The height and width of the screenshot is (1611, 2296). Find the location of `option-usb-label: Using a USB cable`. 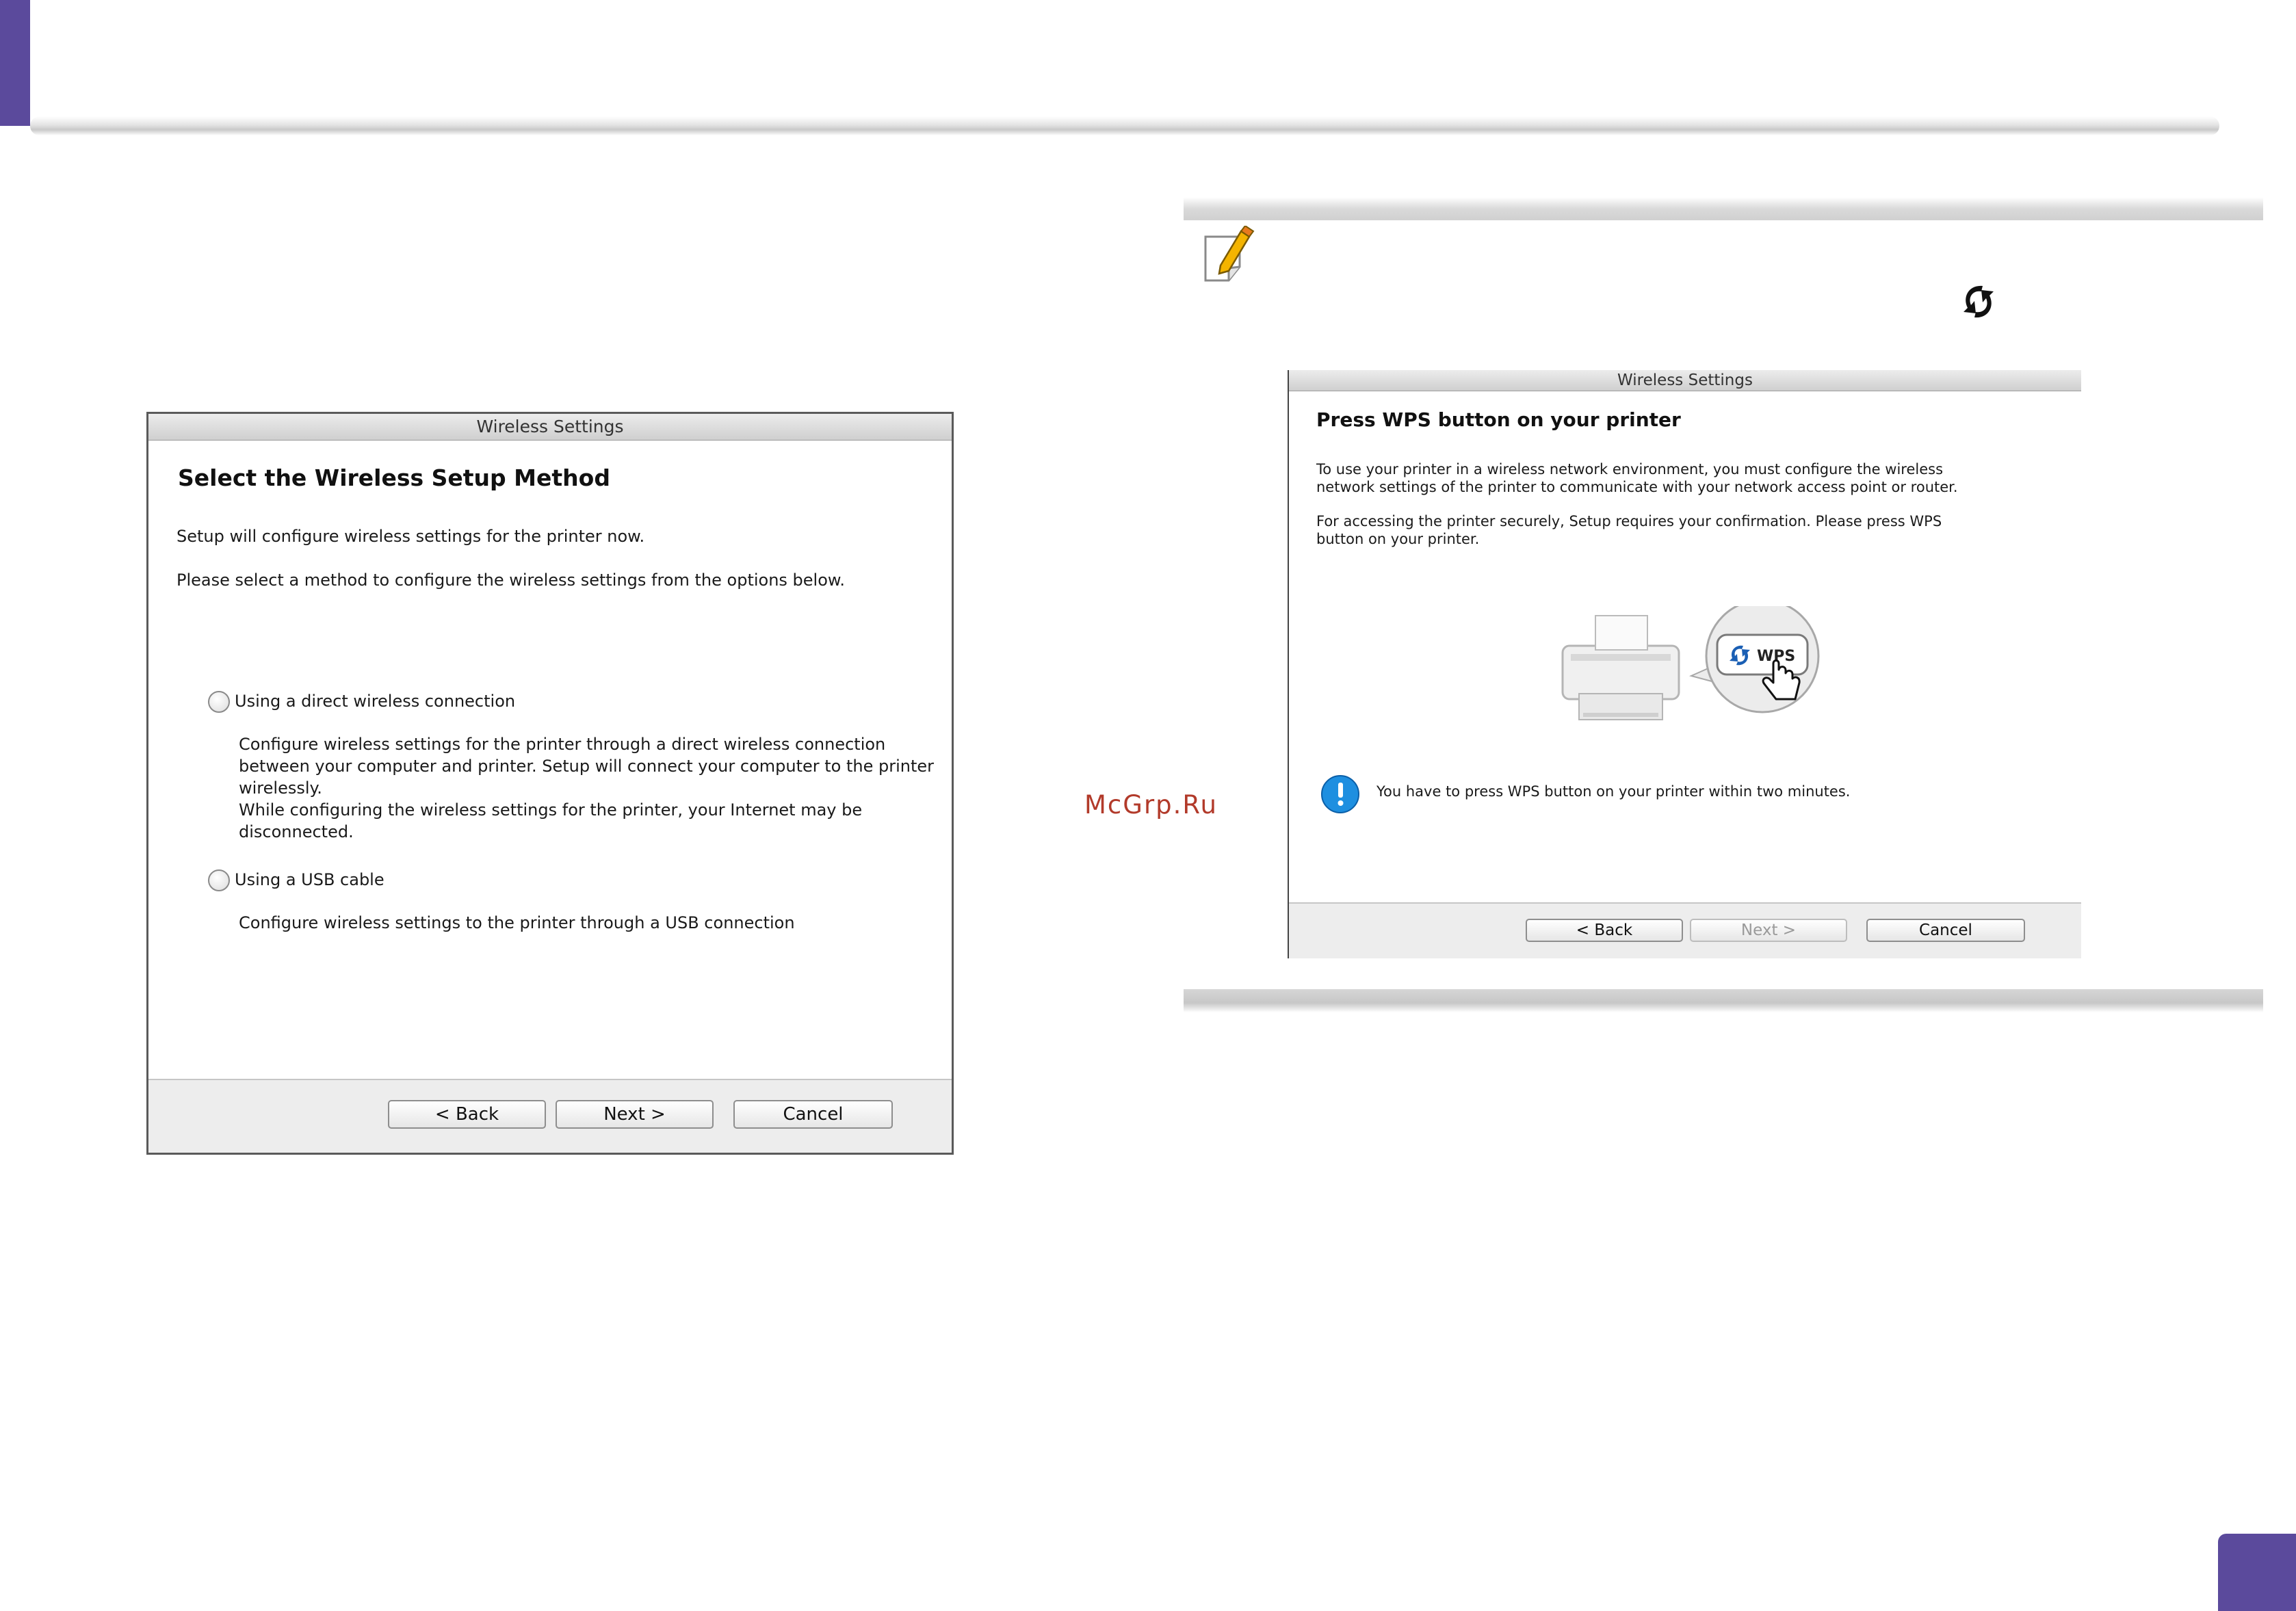

option-usb-label: Using a USB cable is located at coordinates (309, 880).